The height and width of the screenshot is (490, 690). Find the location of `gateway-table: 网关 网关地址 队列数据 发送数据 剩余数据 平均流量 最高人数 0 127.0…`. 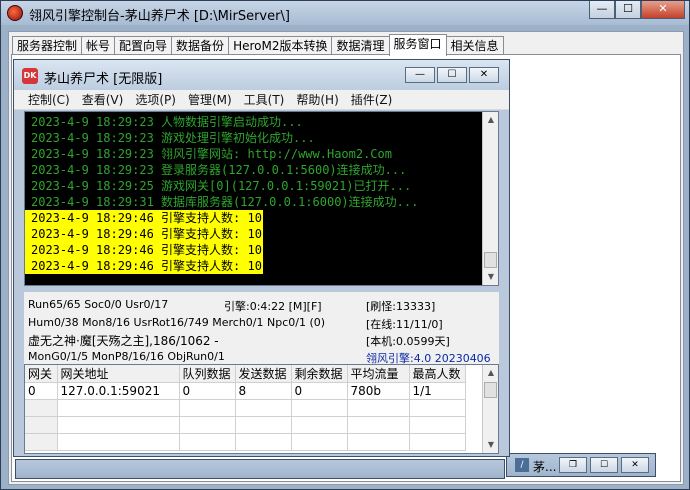

gateway-table: 网关 网关地址 队列数据 发送数据 剩余数据 平均流量 最高人数 0 127.0… is located at coordinates (261, 409).